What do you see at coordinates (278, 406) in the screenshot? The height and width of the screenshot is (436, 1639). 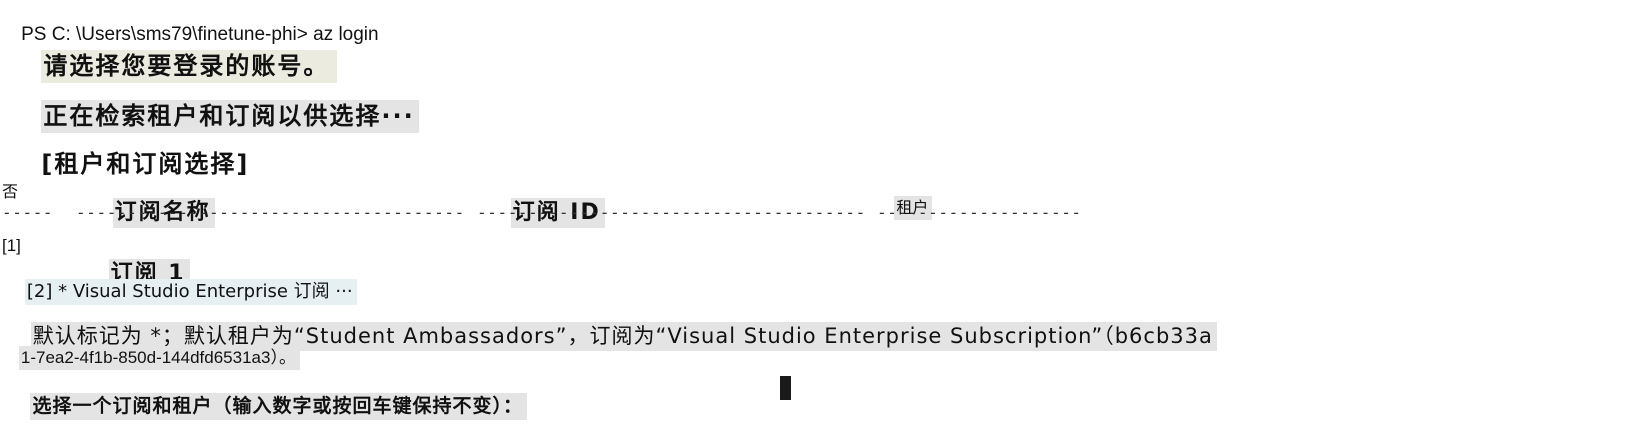 I see `input-prompt-text: 选择一个订阅和租户（输入数字或按回车键保持不变）：` at bounding box center [278, 406].